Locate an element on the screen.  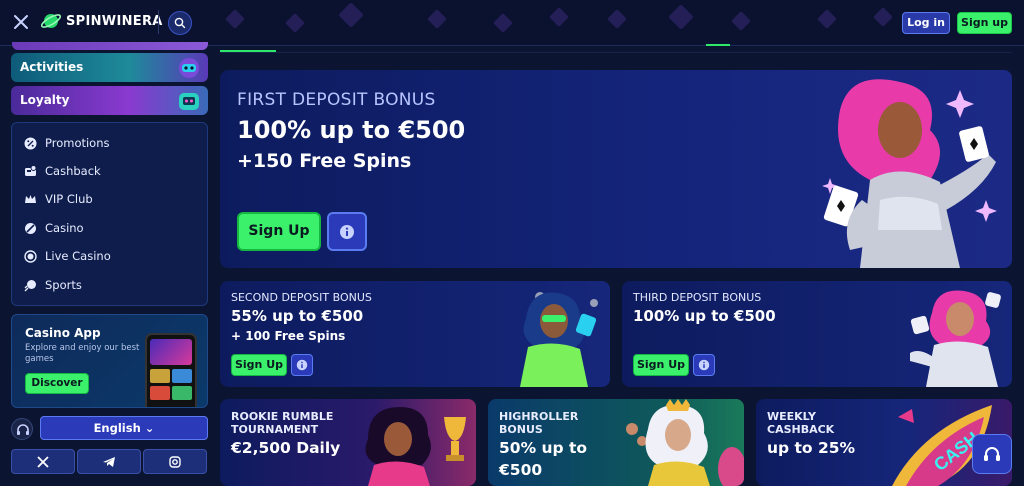
sidebar-item-promotions: Promotions is located at coordinates (67, 143).